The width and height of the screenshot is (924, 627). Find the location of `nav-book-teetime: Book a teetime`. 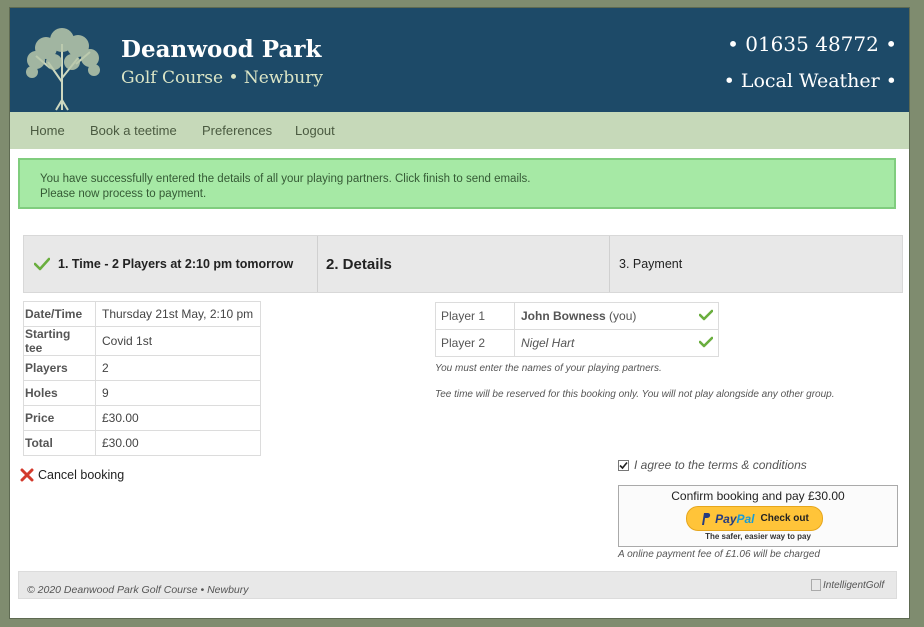

nav-book-teetime: Book a teetime is located at coordinates (133, 130).